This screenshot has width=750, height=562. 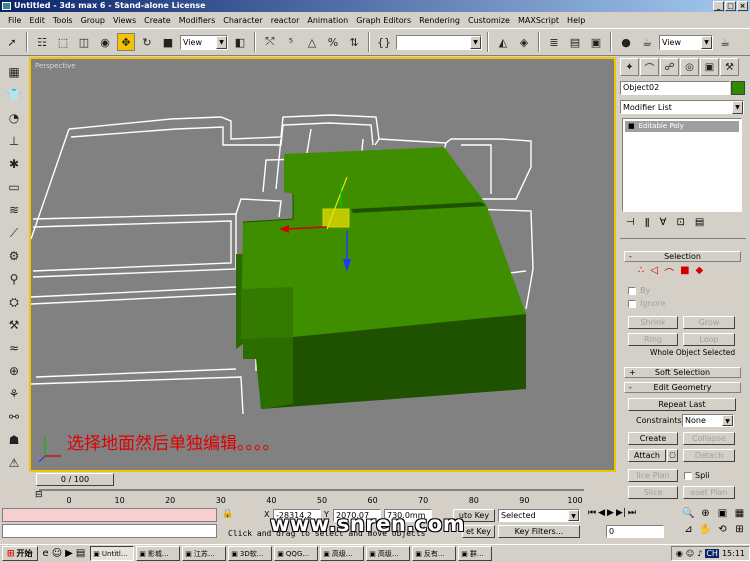 I want to click on fracture-icon: ⚒, so click(x=14, y=325).